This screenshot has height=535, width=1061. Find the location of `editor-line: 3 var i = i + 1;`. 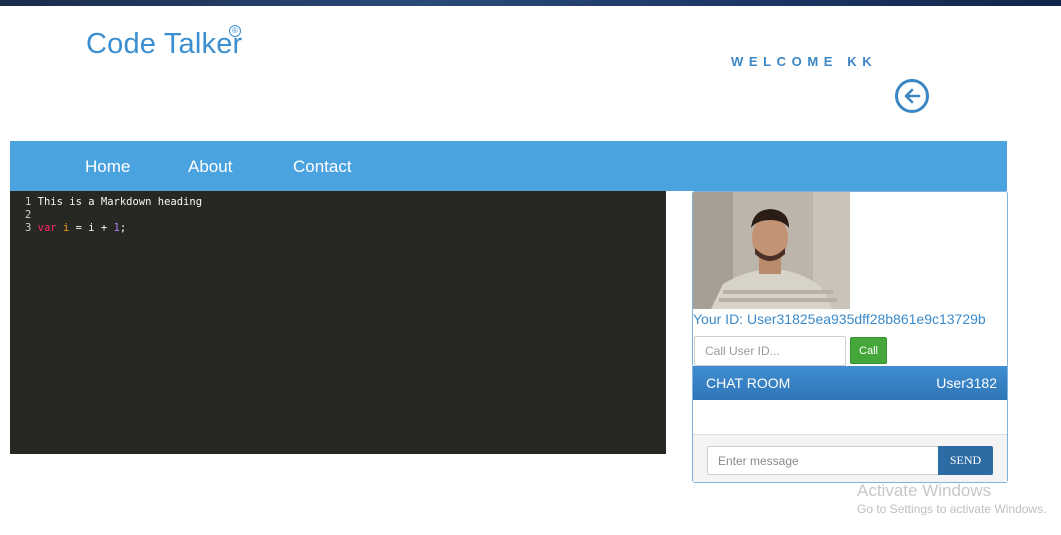

editor-line: 3 var i = i + 1; is located at coordinates (345, 228).